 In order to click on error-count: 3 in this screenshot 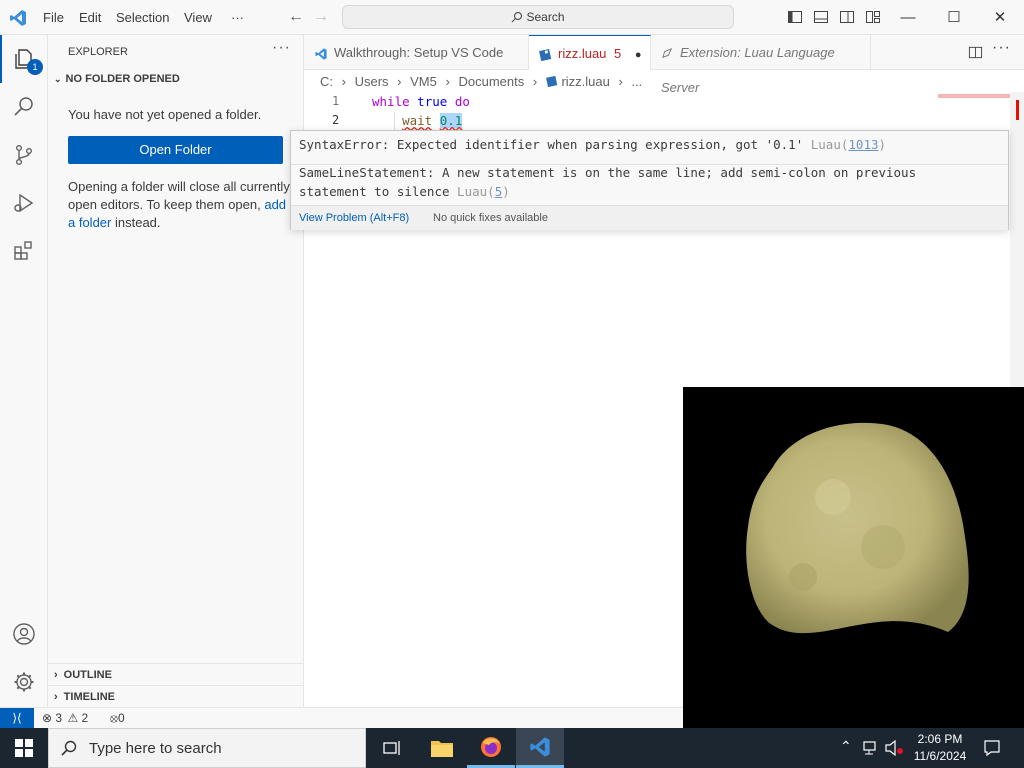, I will do `click(59, 718)`.